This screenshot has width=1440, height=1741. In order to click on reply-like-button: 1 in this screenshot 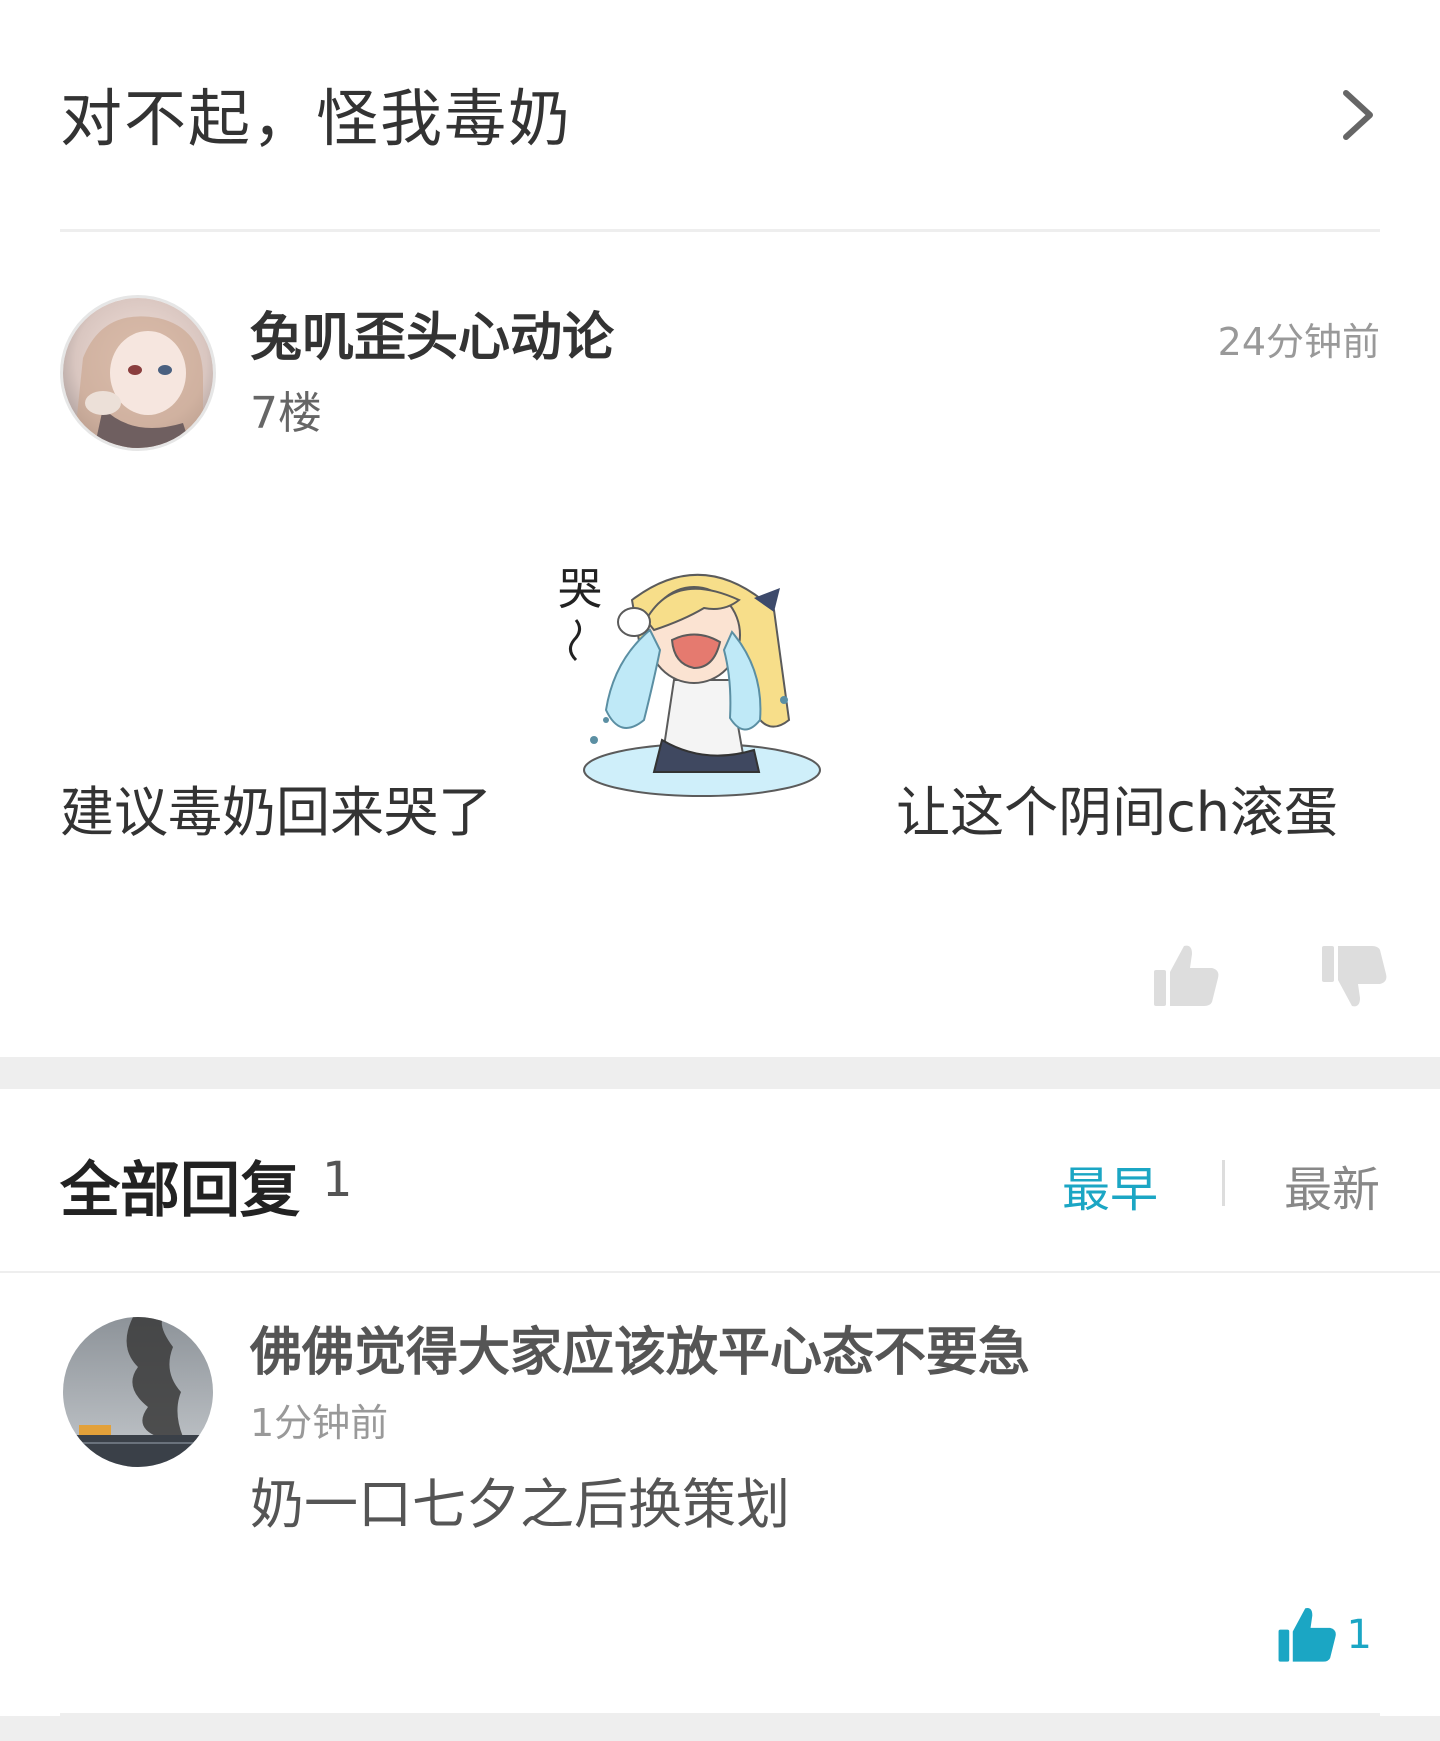, I will do `click(1323, 1635)`.